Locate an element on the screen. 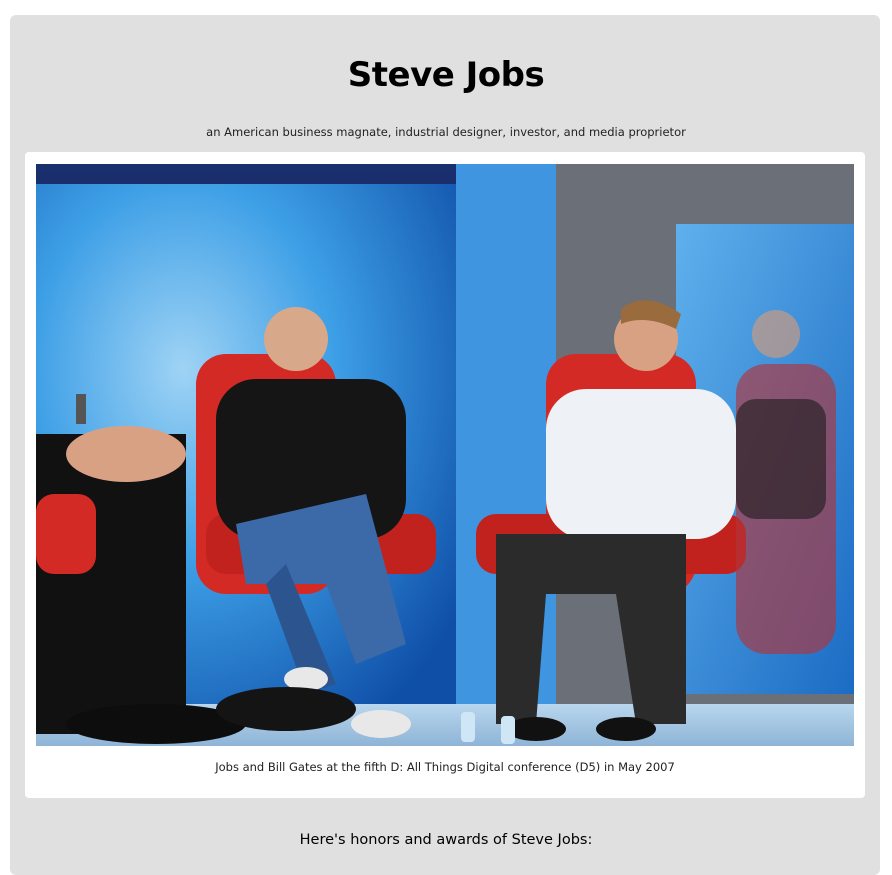  honors-heading: Here's honors and awards of Steve Jobs: is located at coordinates (446, 840).